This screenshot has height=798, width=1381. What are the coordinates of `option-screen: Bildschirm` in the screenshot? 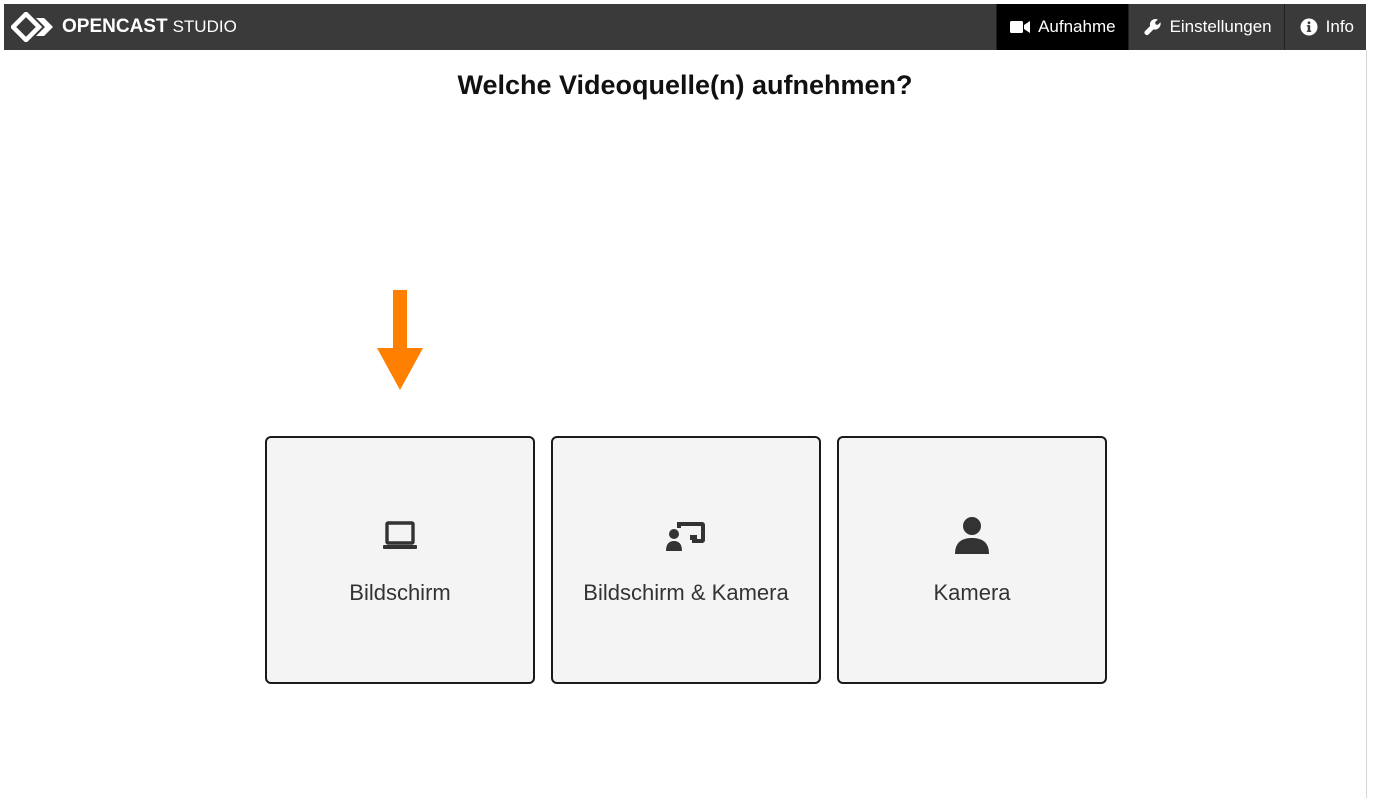 It's located at (400, 560).